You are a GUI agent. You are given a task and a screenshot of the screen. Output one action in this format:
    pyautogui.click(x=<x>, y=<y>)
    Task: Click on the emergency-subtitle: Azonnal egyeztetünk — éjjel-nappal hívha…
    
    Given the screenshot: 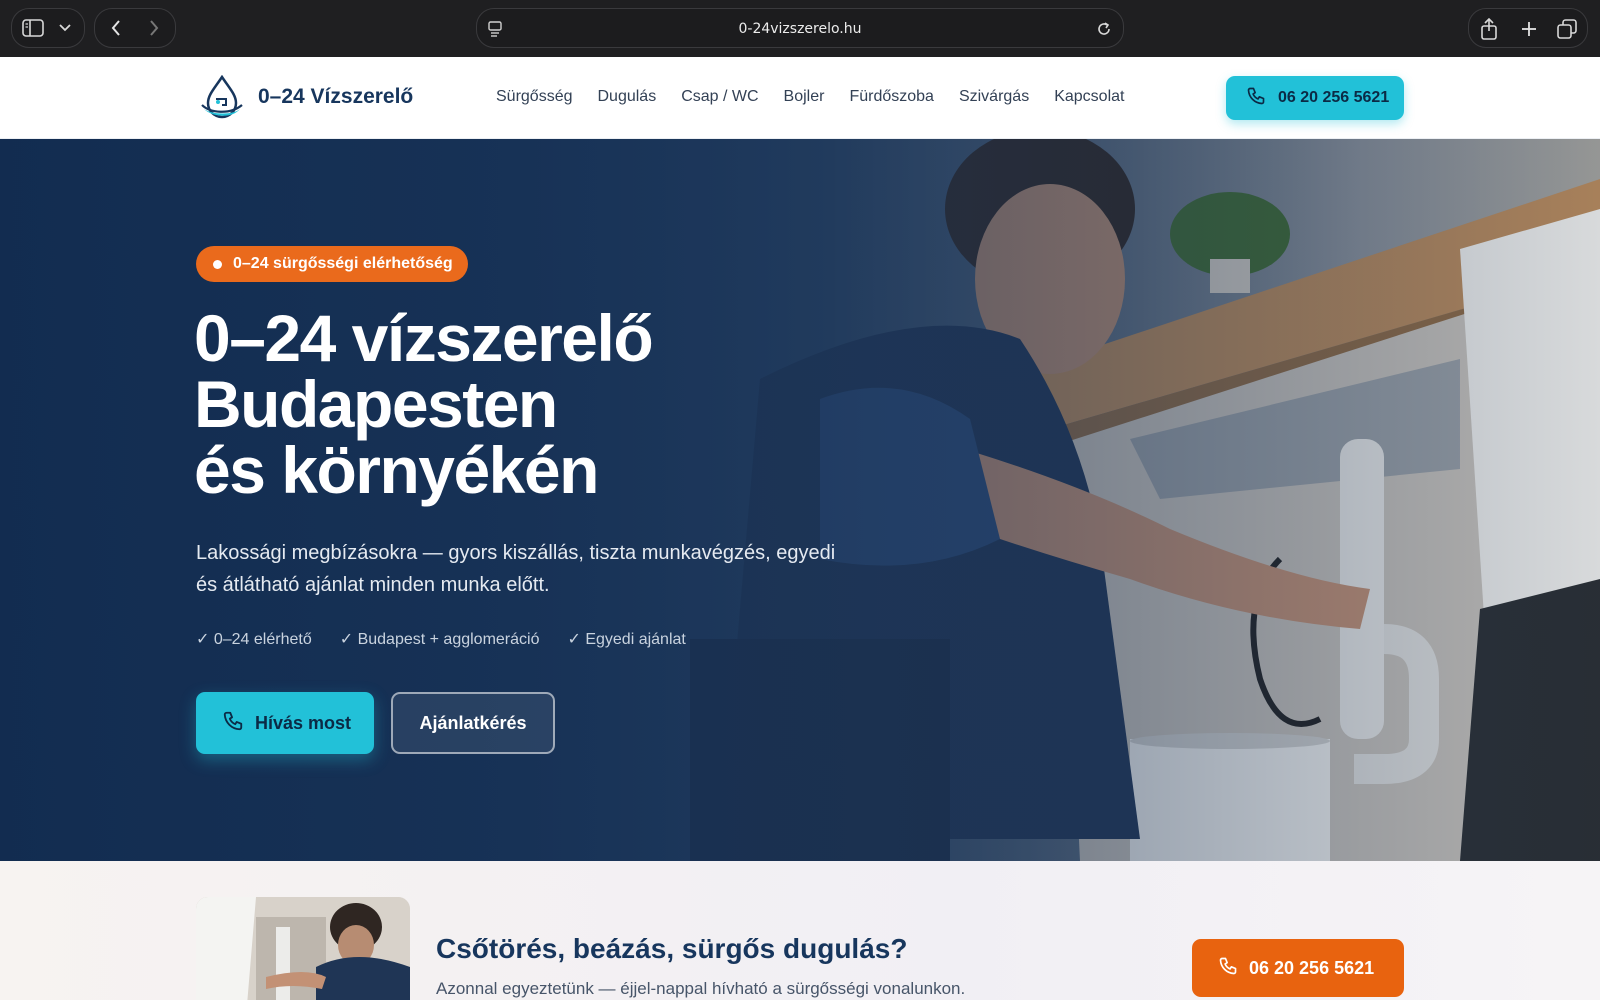 What is the action you would take?
    pyautogui.click(x=701, y=988)
    